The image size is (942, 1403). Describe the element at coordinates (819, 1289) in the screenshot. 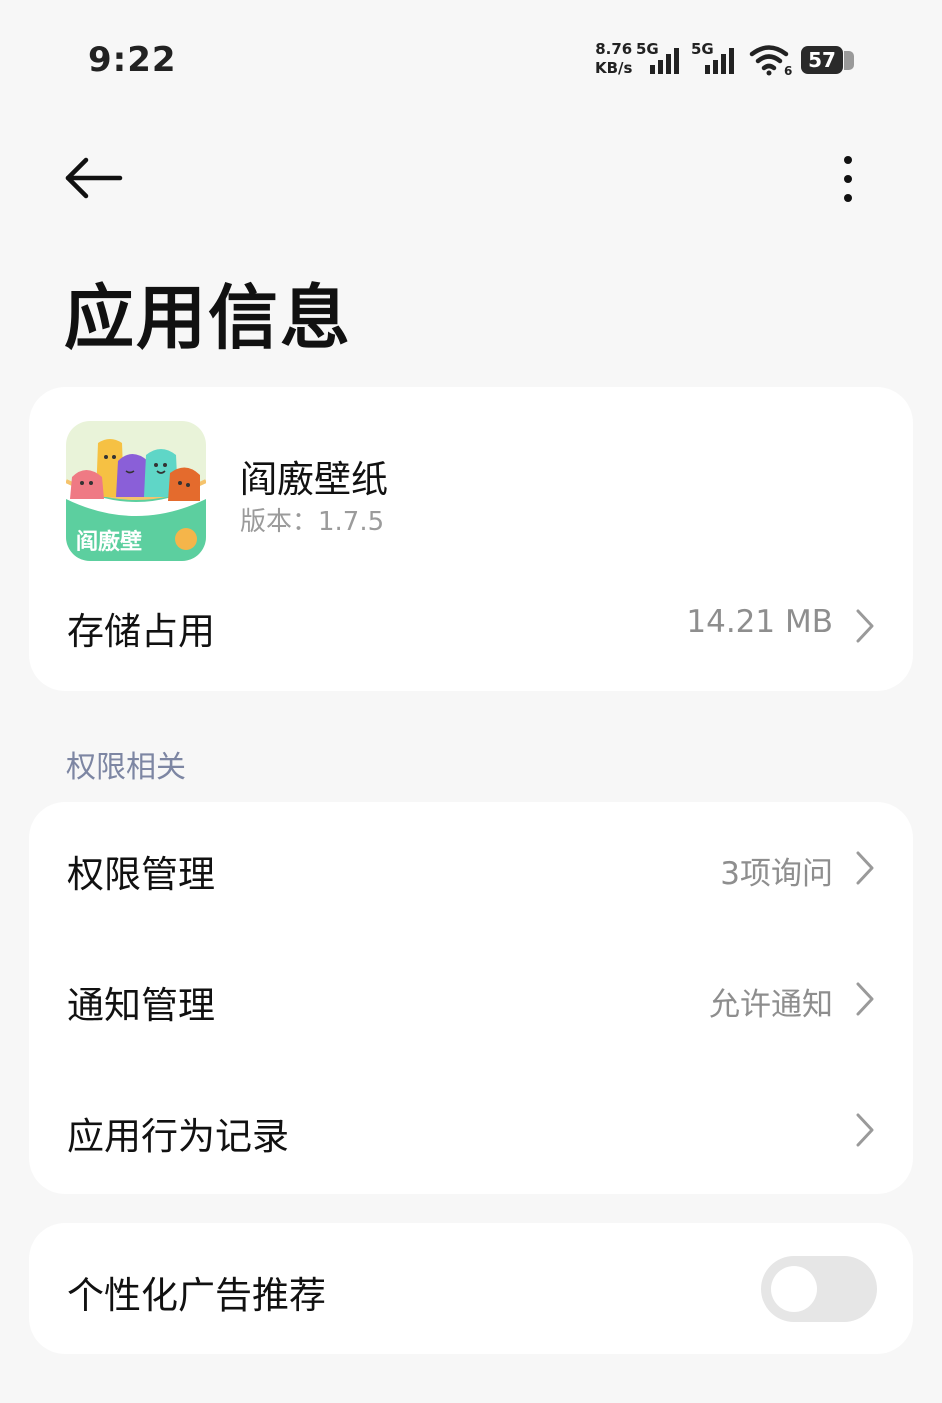

I see `personalized-ads-toggle` at that location.